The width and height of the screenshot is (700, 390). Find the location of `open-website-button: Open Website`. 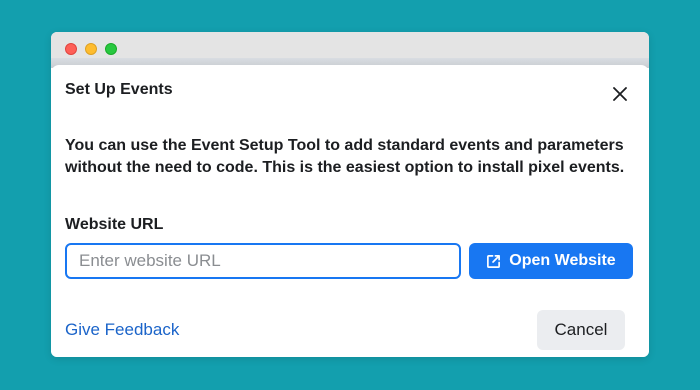

open-website-button: Open Website is located at coordinates (551, 261).